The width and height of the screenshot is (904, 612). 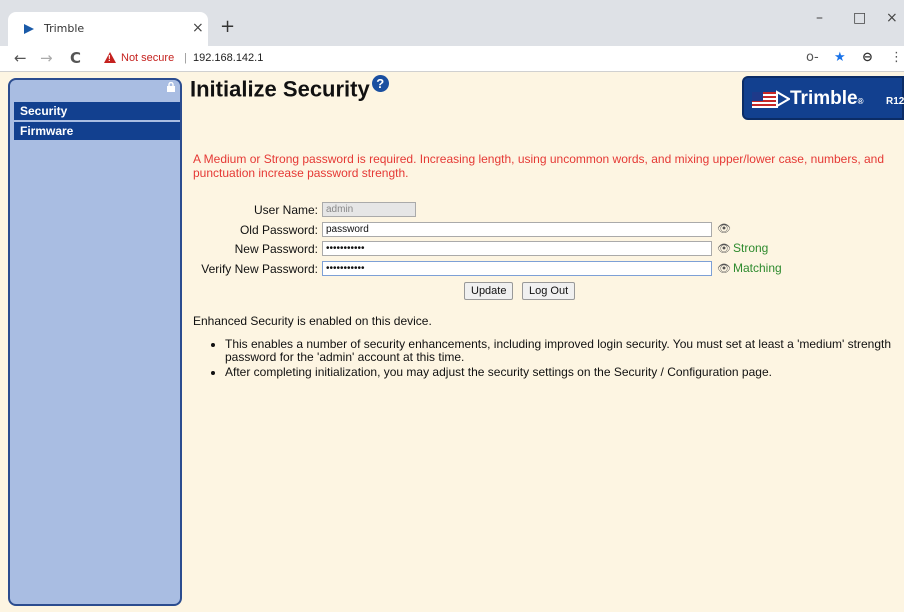 What do you see at coordinates (819, 18) in the screenshot?
I see `minimize-button: –` at bounding box center [819, 18].